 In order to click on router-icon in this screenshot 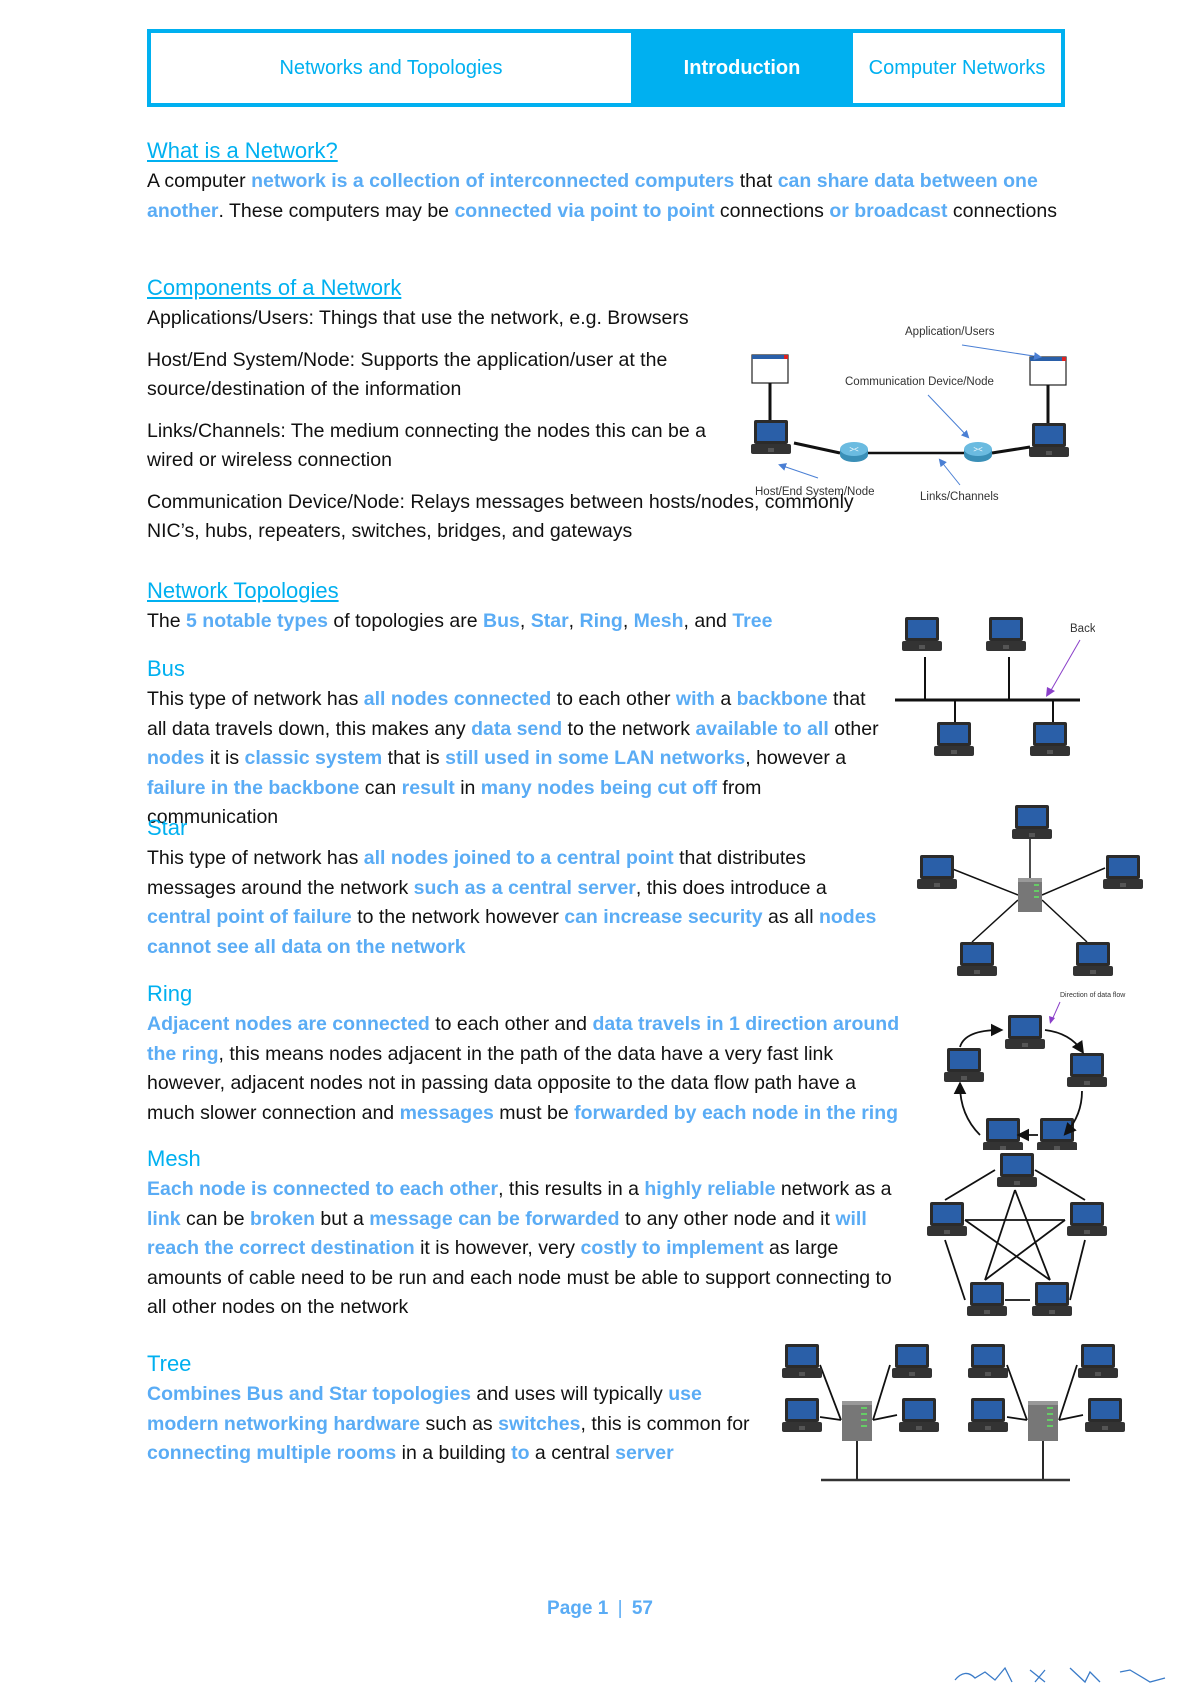, I will do `click(978, 452)`.